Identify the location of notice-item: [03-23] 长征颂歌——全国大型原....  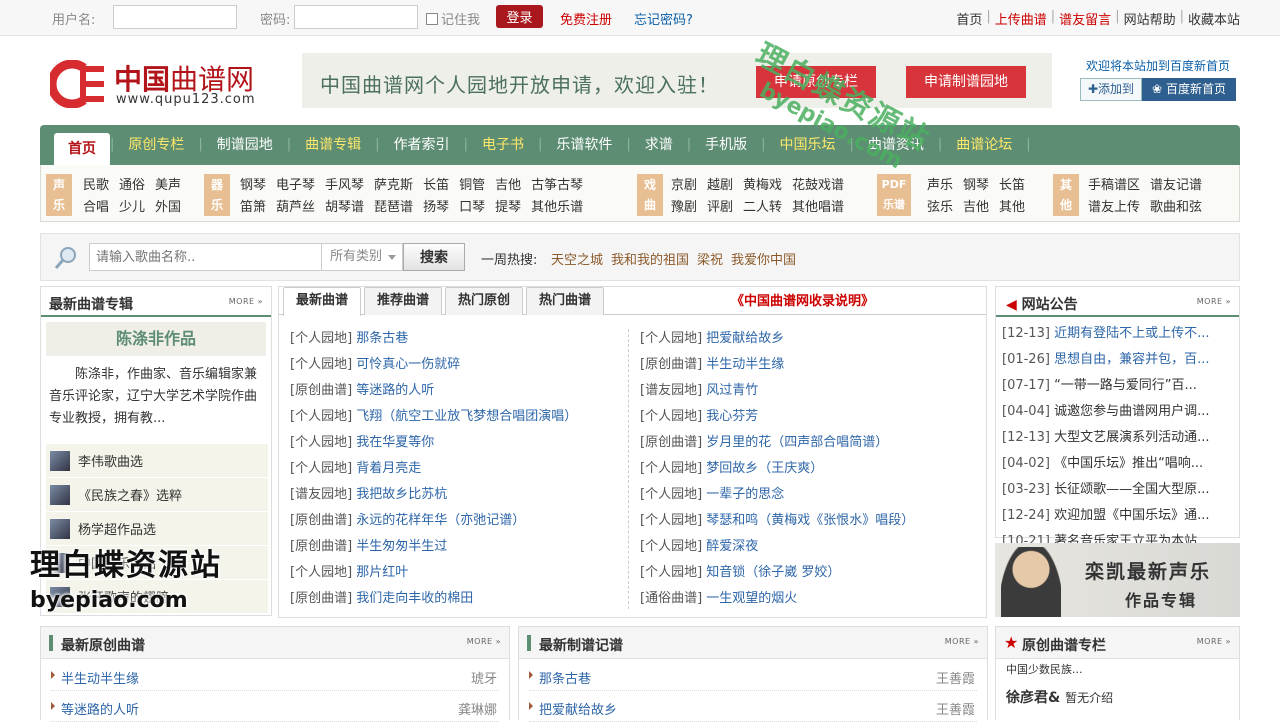
(1118, 491).